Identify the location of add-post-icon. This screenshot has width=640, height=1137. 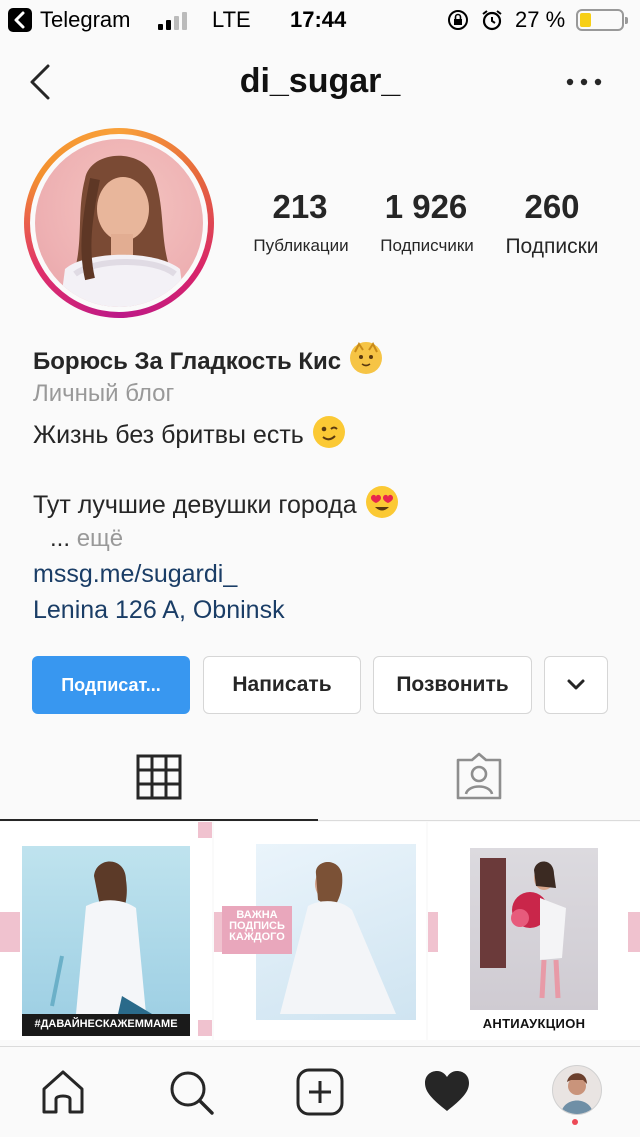
(320, 1092).